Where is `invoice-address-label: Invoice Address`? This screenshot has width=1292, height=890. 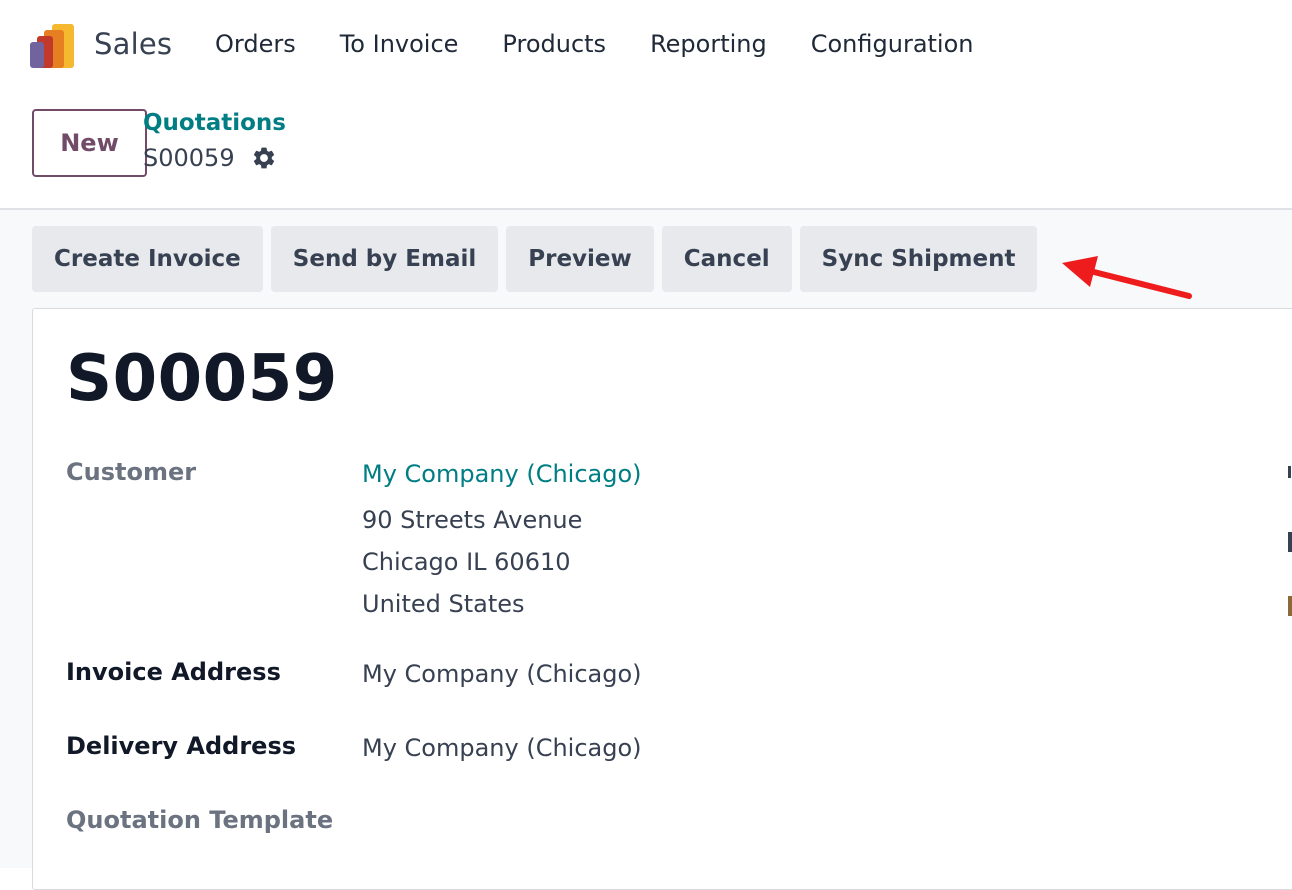 invoice-address-label: Invoice Address is located at coordinates (173, 672).